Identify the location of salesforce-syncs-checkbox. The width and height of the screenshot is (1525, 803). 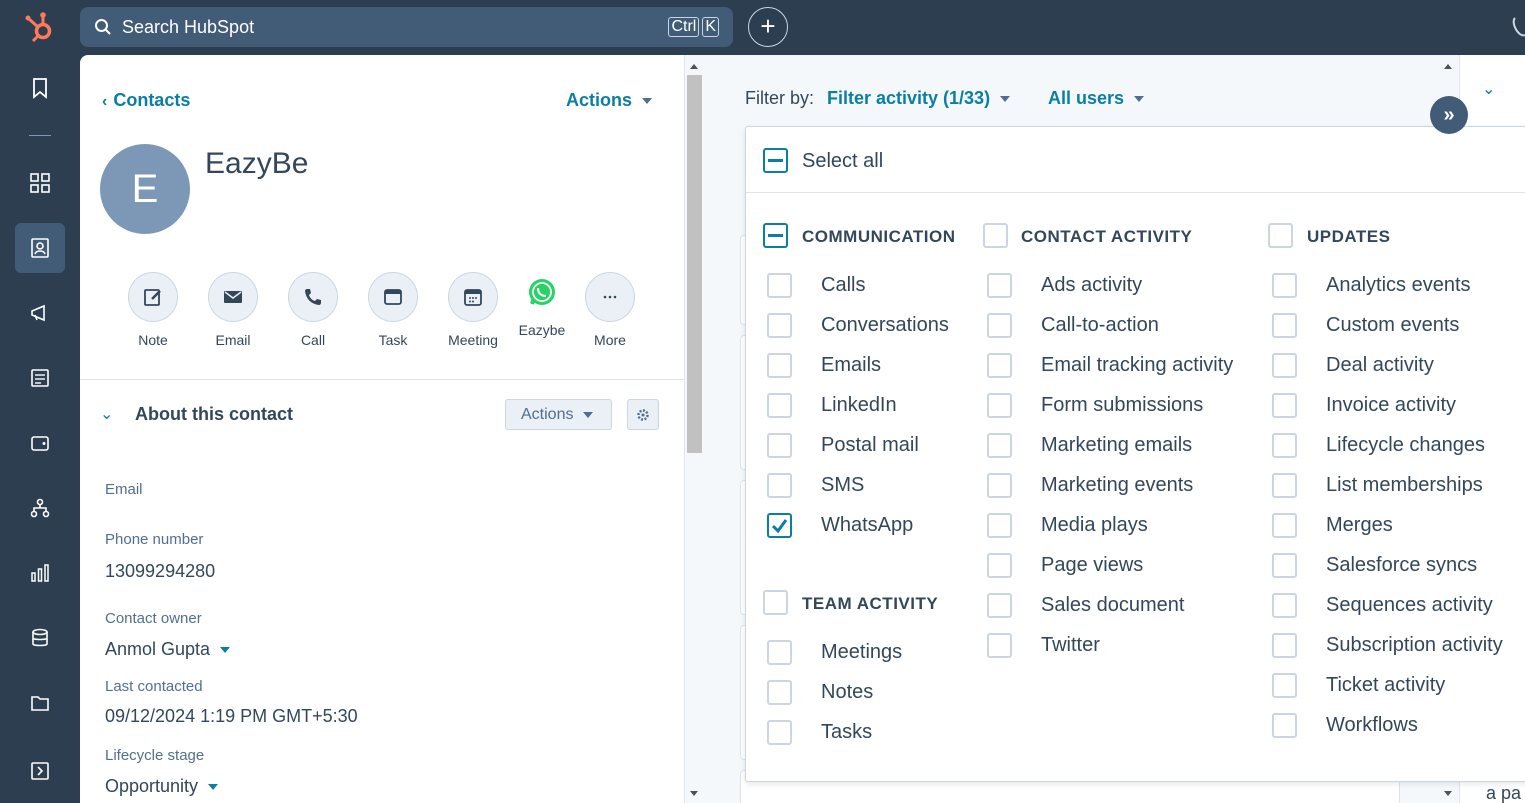
(1284, 565).